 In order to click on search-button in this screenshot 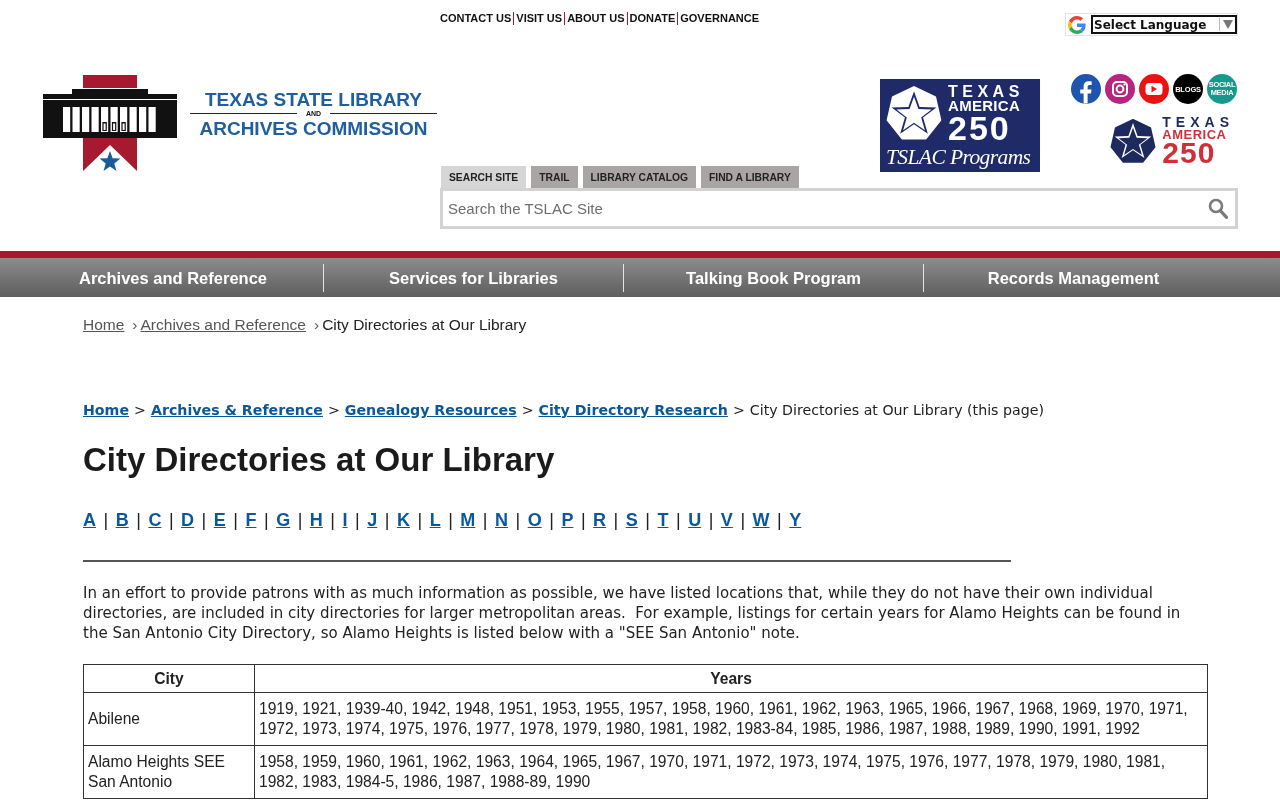, I will do `click(1218, 208)`.